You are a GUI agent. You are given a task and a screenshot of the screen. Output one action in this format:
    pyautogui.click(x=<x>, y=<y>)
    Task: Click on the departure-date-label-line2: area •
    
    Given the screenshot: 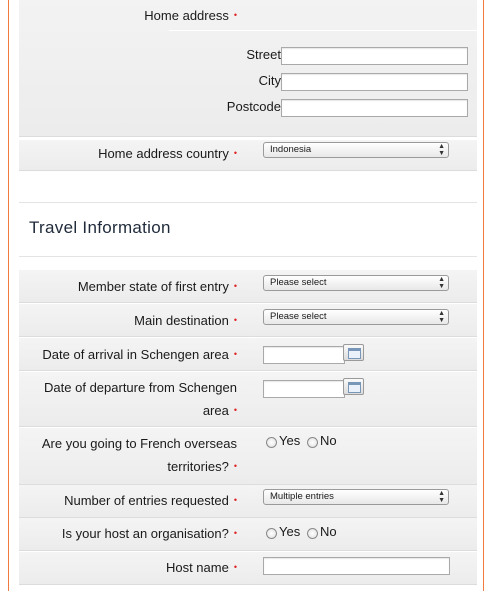 What is the action you would take?
    pyautogui.click(x=219, y=410)
    